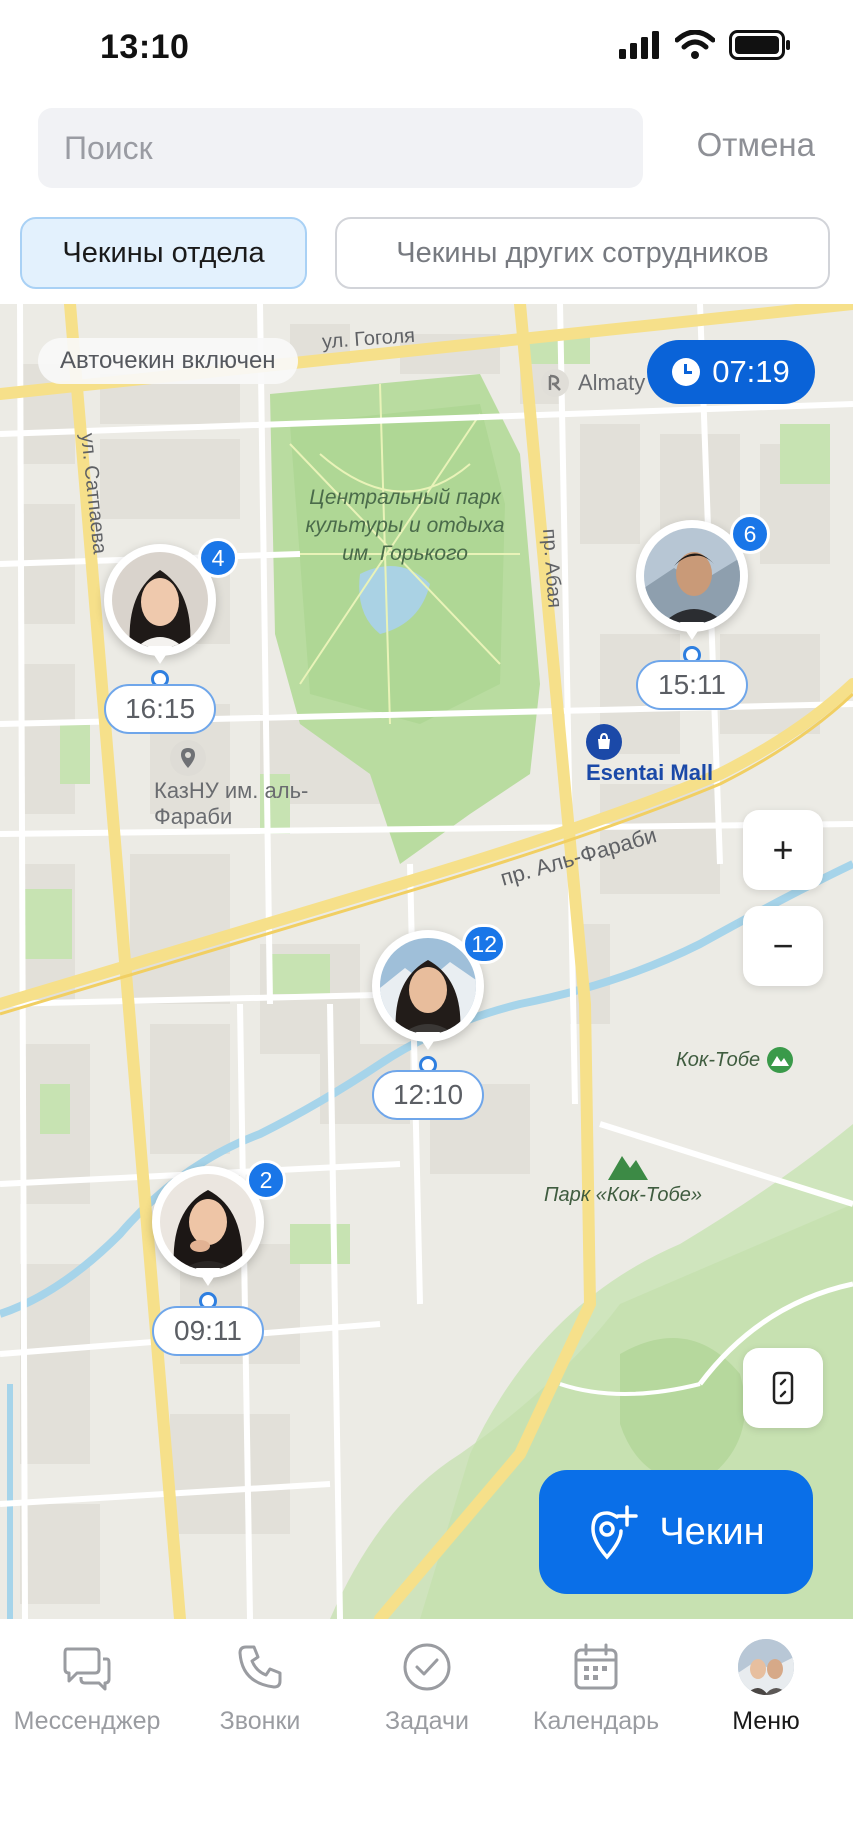  Describe the element at coordinates (718, 1059) in the screenshot. I see `koktobe-label-text: Кок-Тобе` at that location.